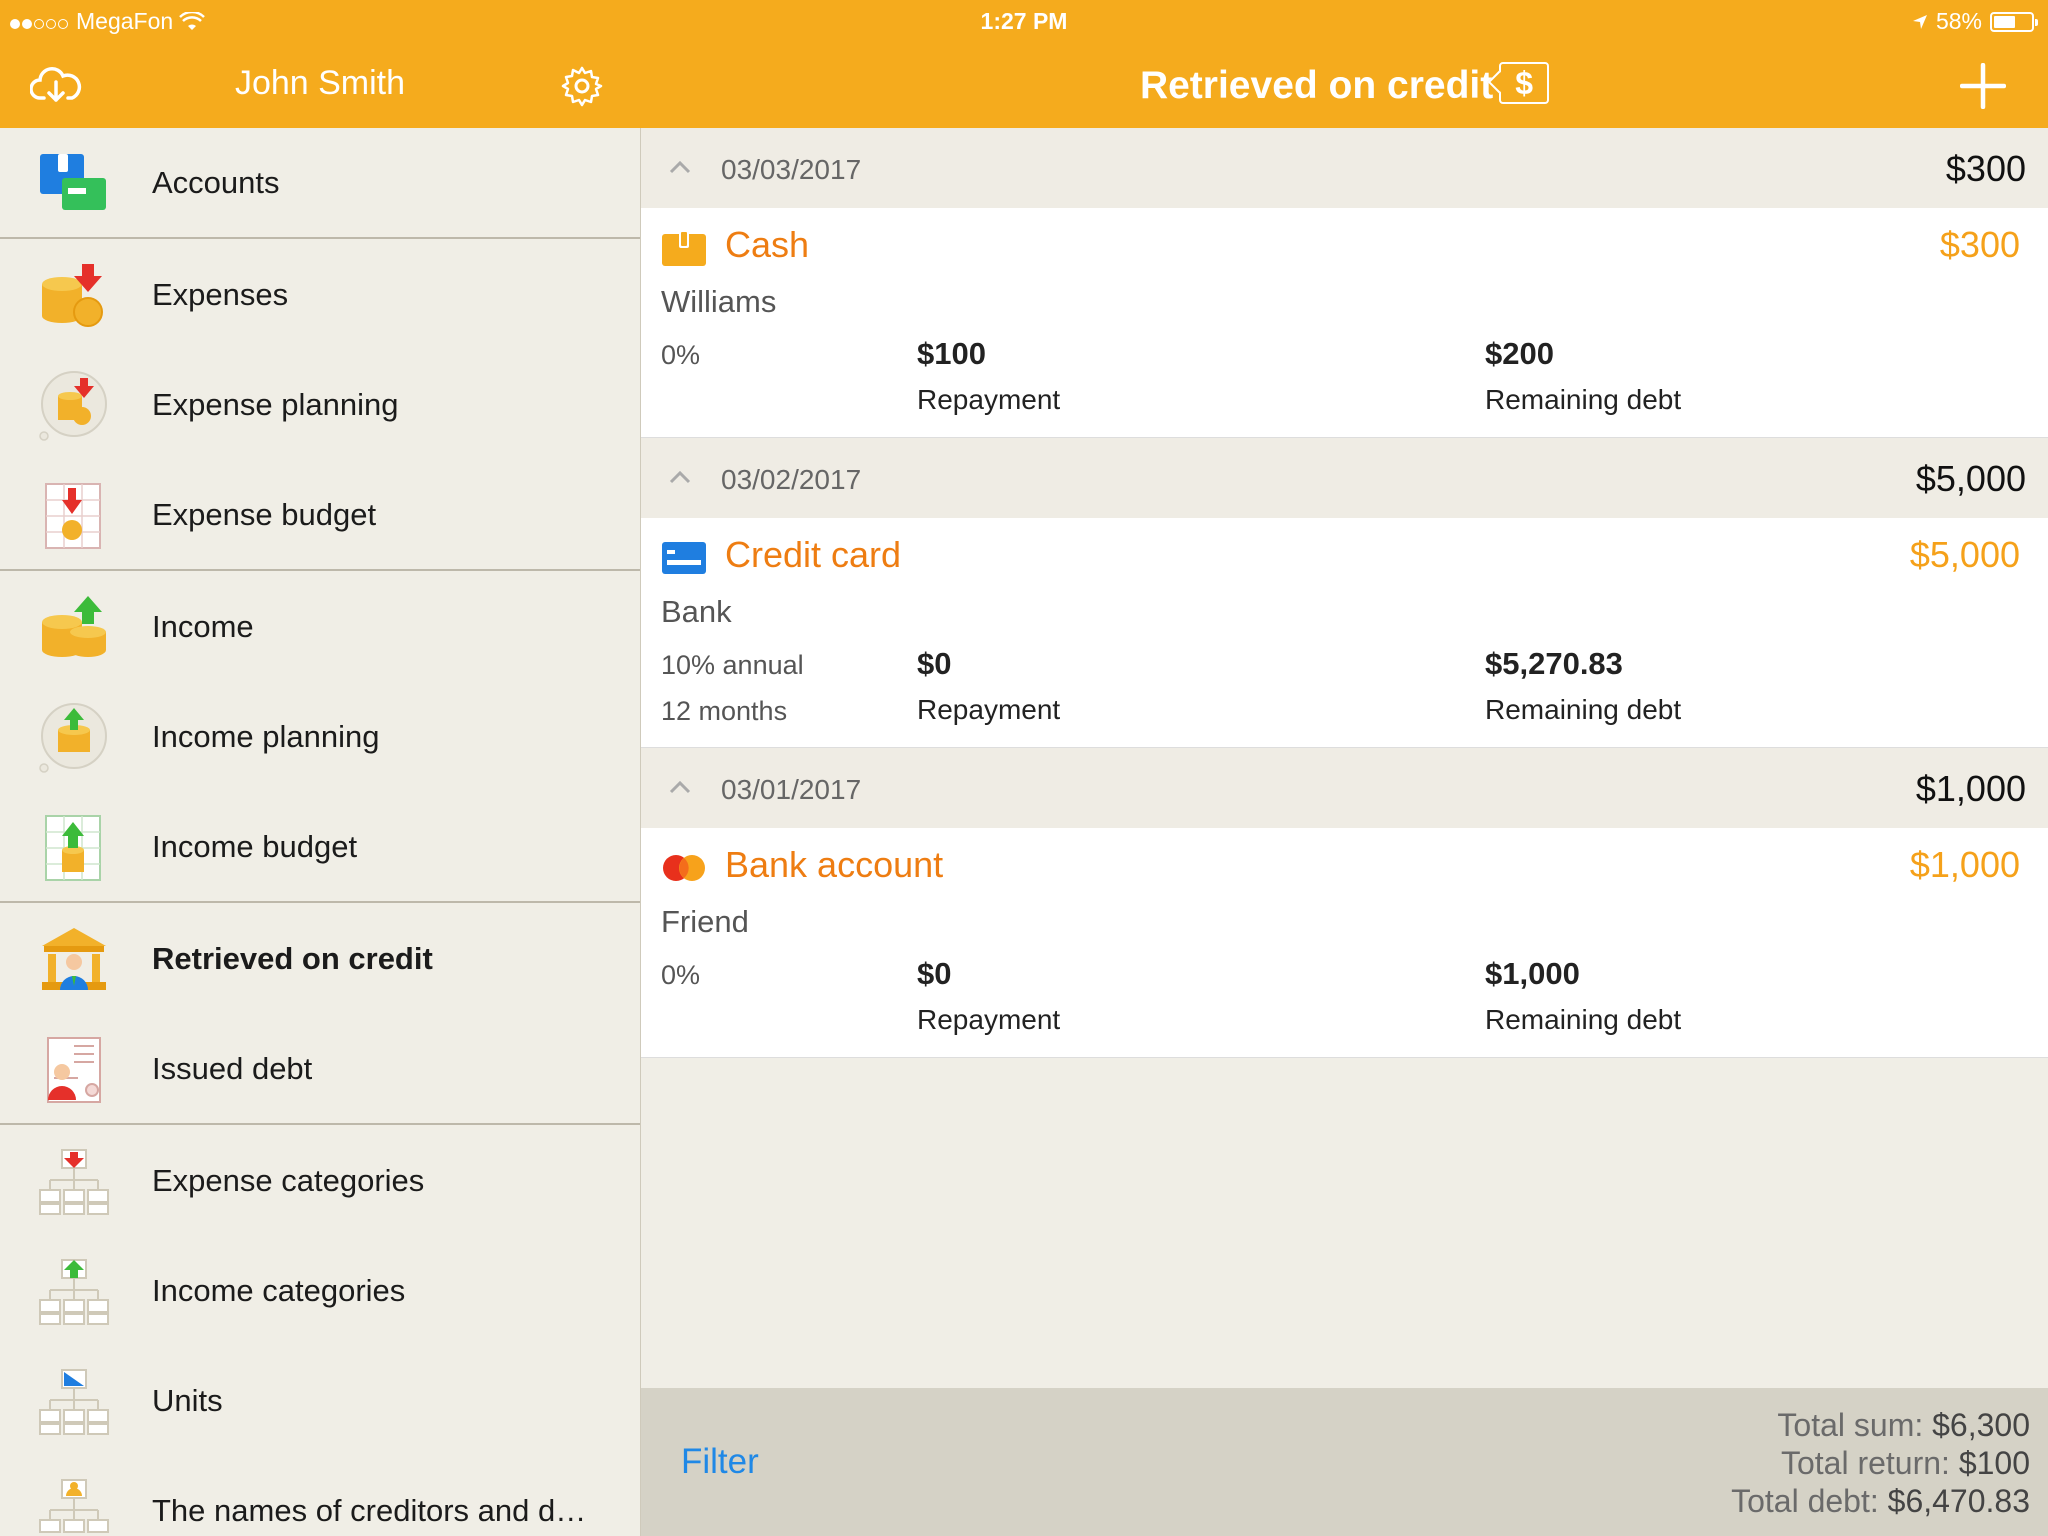 Image resolution: width=2048 pixels, height=1536 pixels. Describe the element at coordinates (203, 626) in the screenshot. I see `sidebar-item-label: Income` at that location.